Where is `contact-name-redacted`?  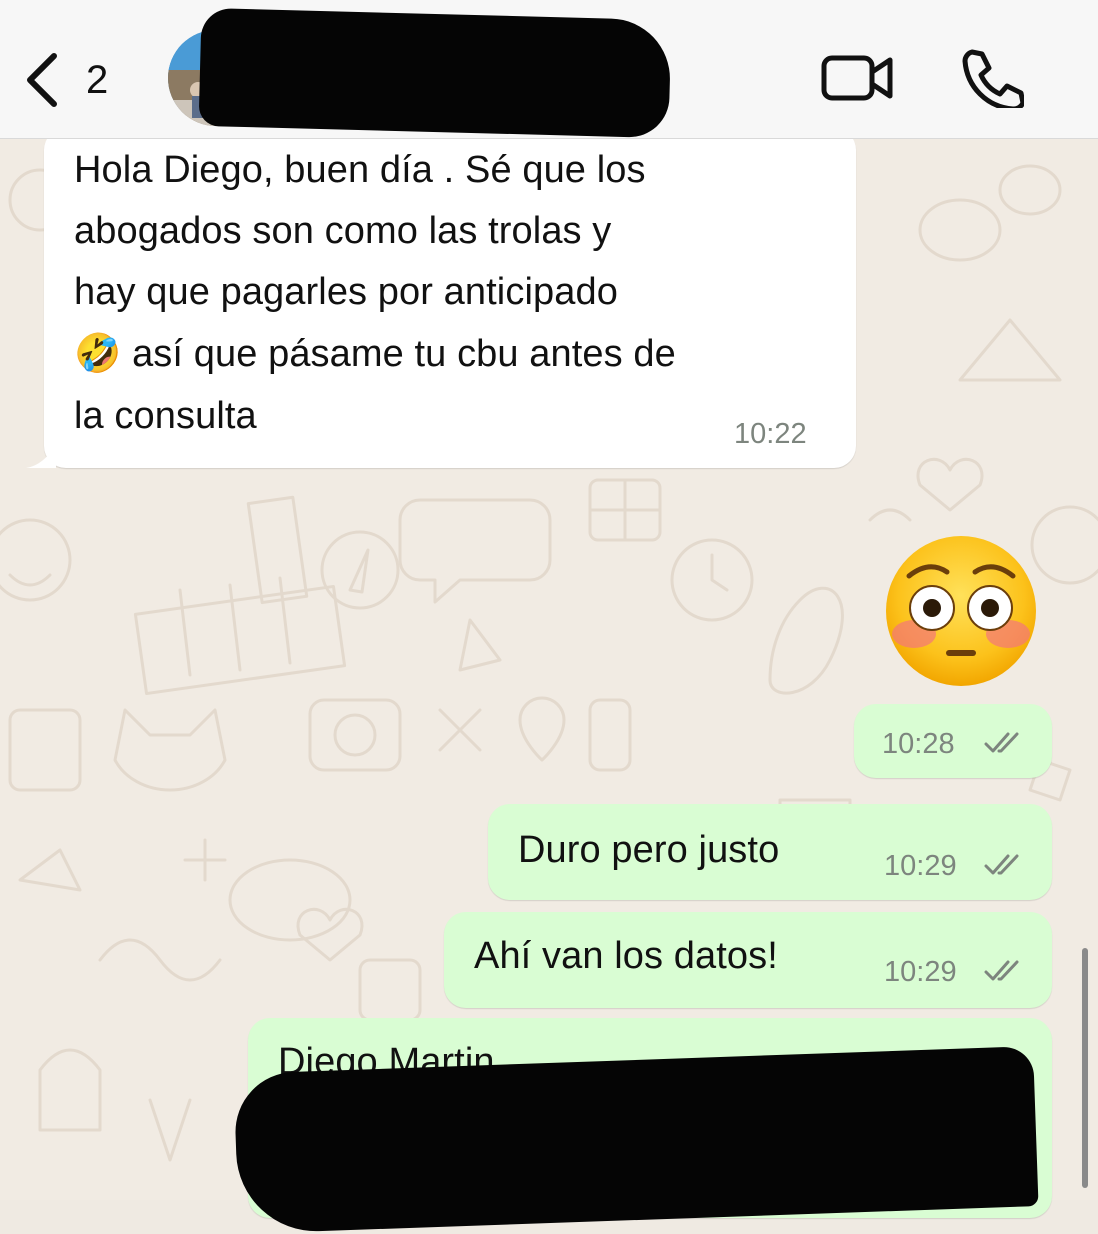 contact-name-redacted is located at coordinates (435, 73).